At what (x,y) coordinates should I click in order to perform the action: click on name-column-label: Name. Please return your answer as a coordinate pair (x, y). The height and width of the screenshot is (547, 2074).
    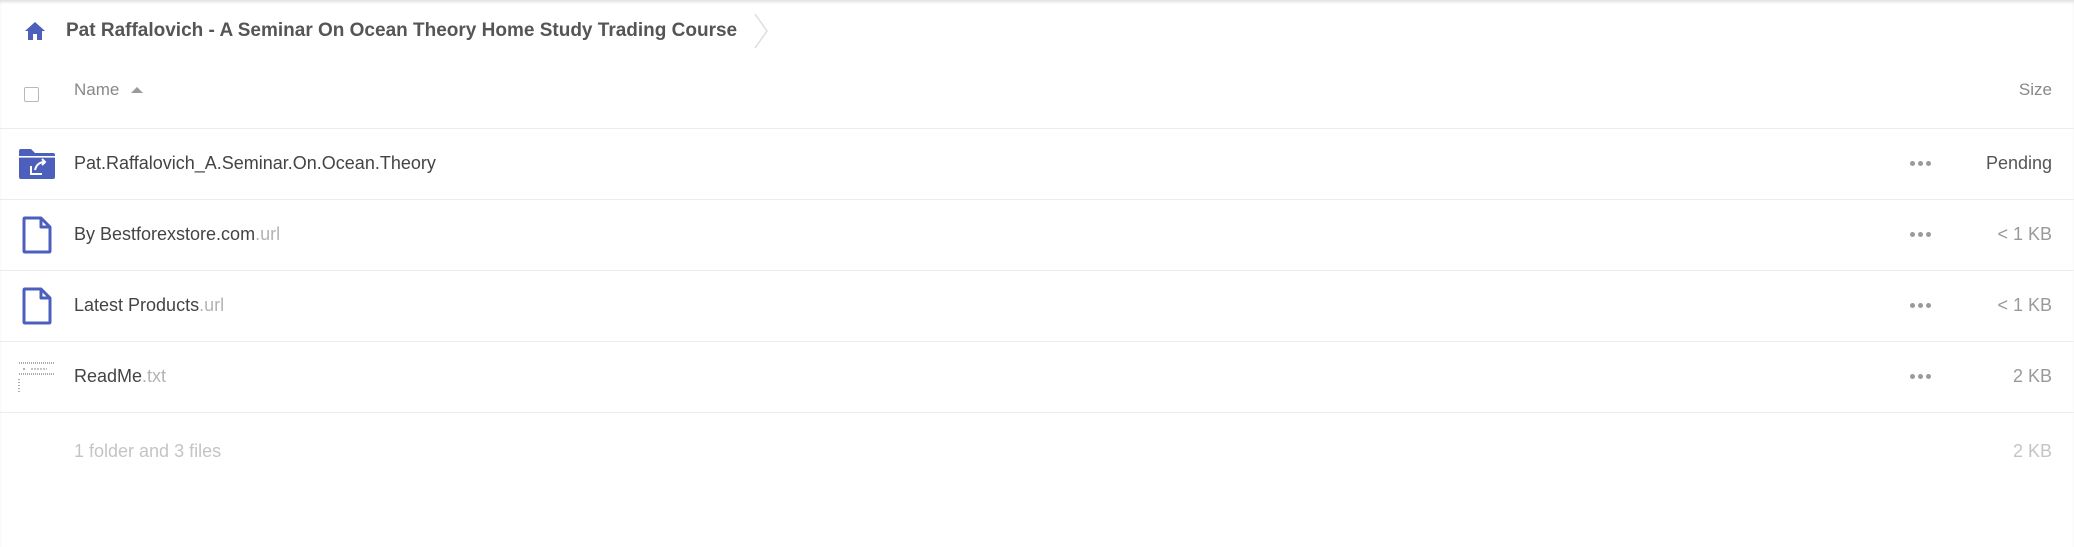
    Looking at the image, I should click on (97, 89).